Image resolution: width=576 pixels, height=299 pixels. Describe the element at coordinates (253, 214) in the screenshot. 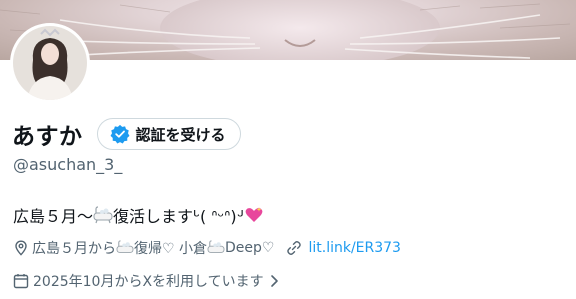

I see `sparkling-heart-emoji-icon` at that location.